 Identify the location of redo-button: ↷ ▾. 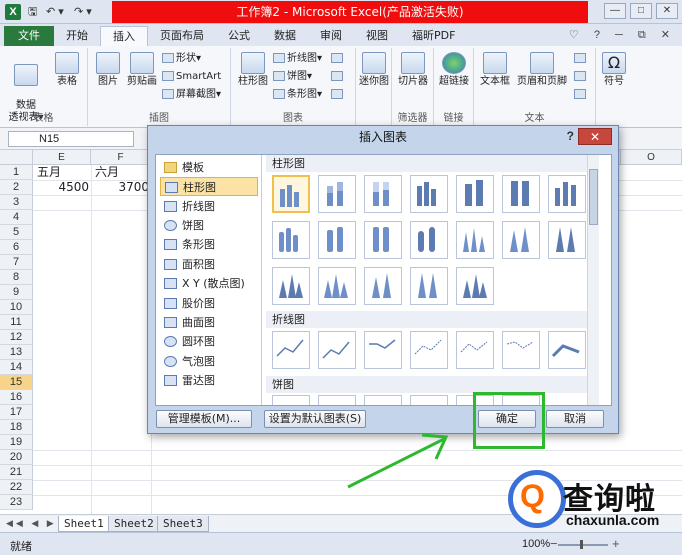
(83, 12).